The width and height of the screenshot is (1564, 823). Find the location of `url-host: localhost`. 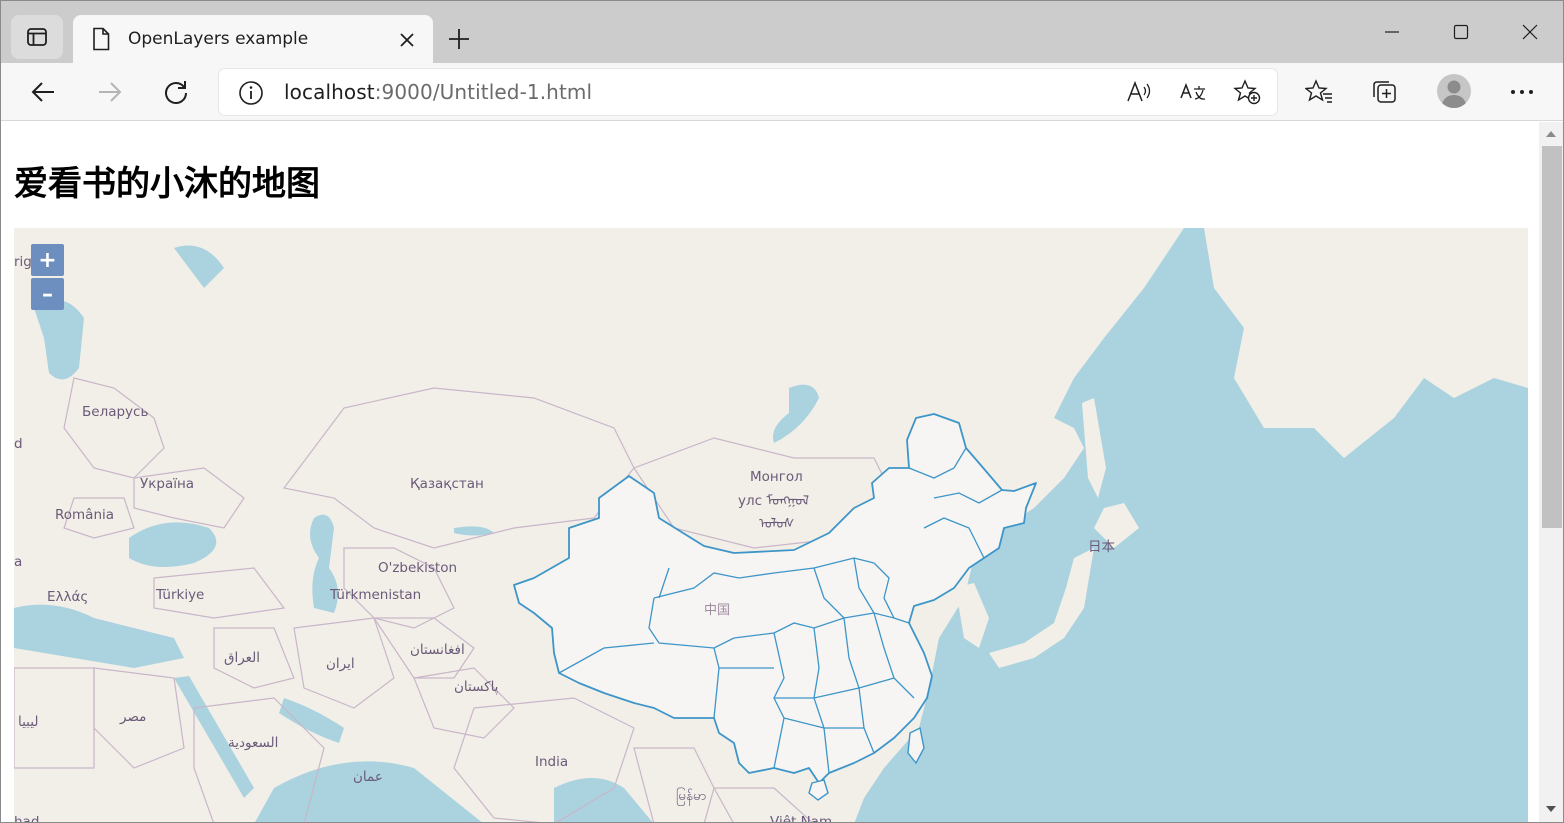

url-host: localhost is located at coordinates (329, 92).